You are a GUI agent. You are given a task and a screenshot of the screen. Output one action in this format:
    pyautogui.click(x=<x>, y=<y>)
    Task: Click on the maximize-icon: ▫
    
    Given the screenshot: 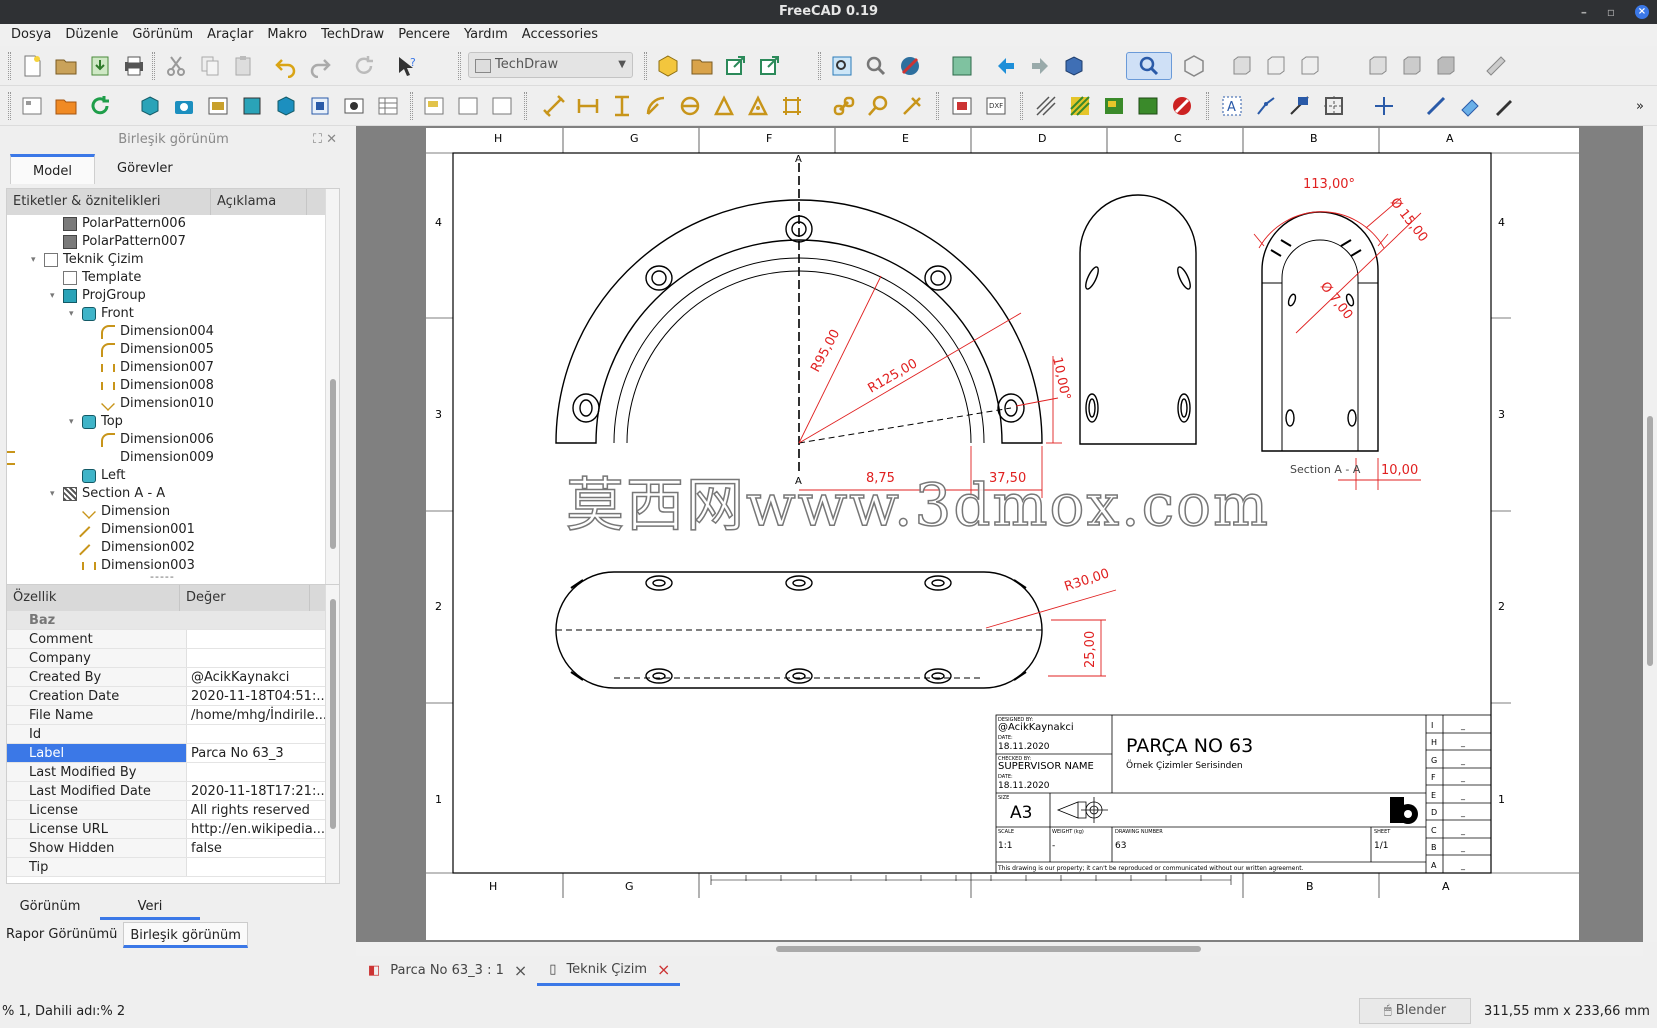 What is the action you would take?
    pyautogui.click(x=1611, y=12)
    